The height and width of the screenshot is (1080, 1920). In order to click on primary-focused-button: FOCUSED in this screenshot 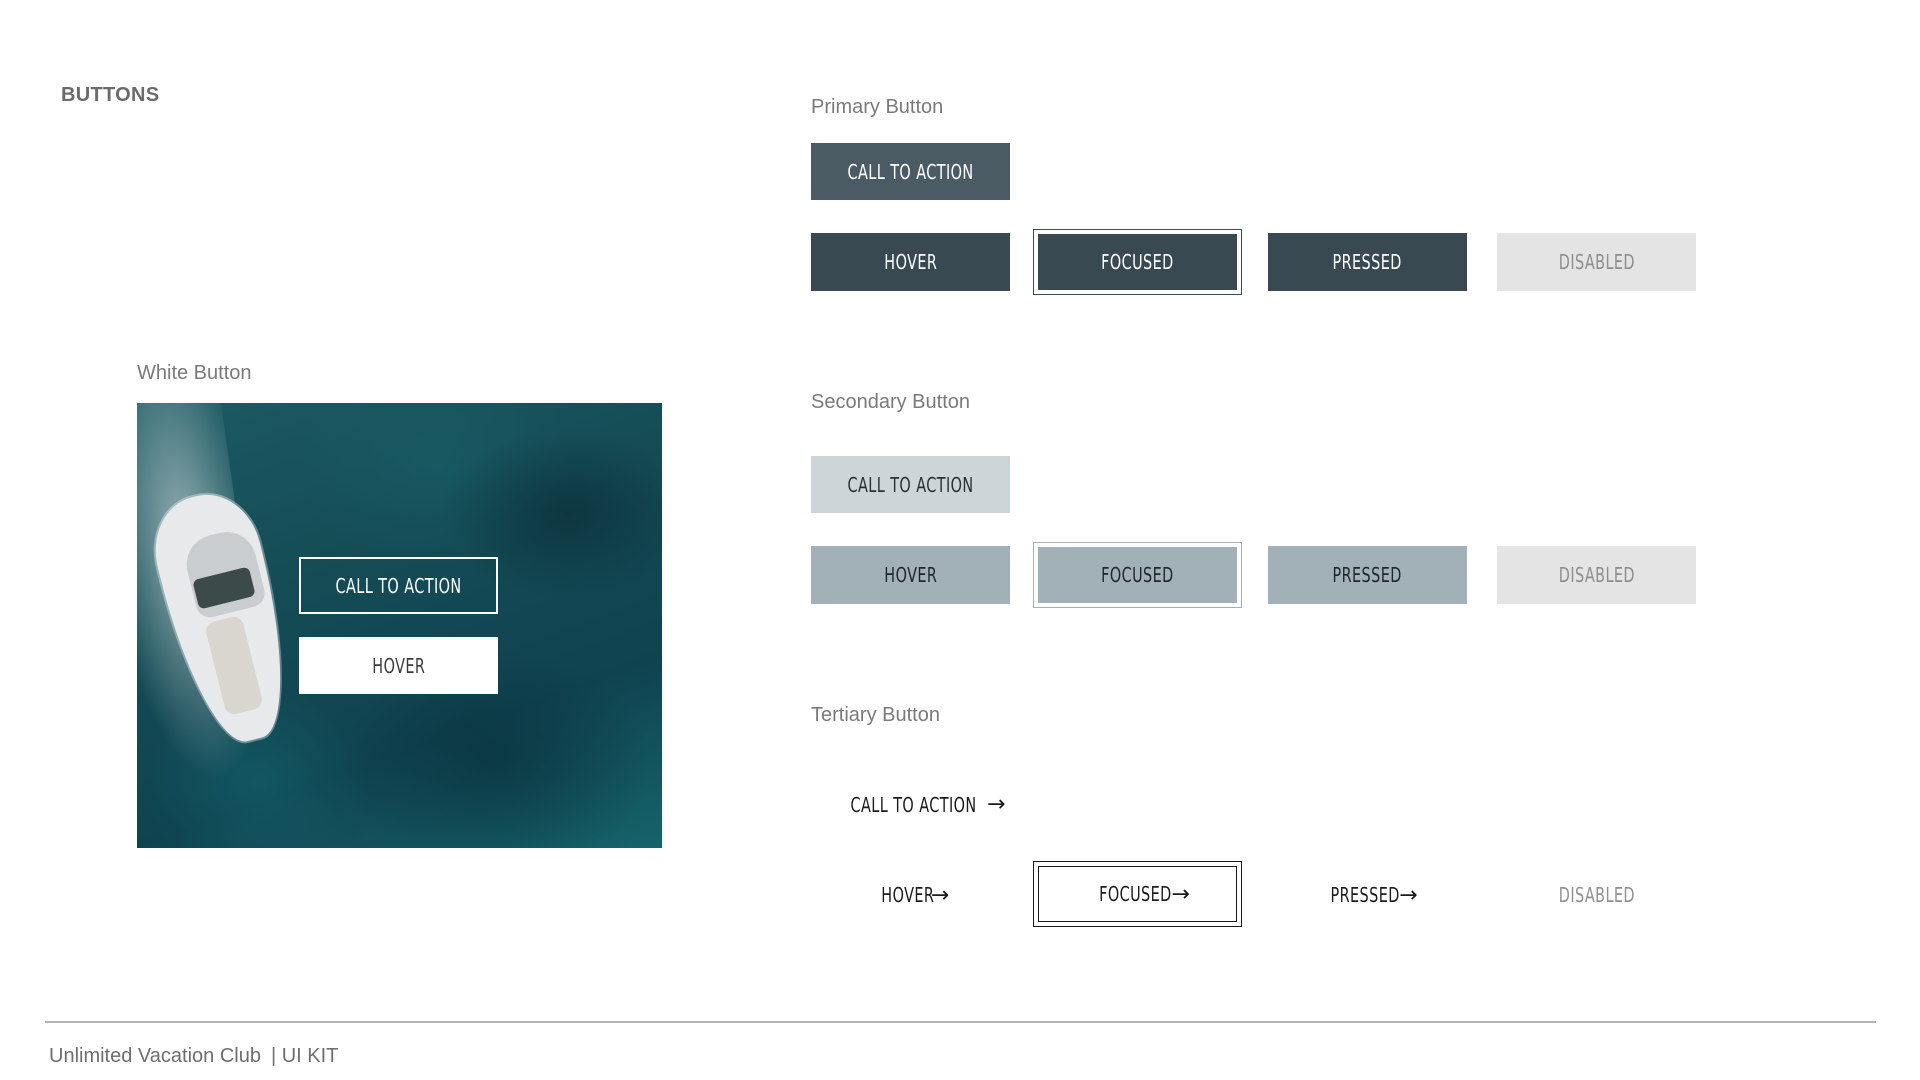, I will do `click(1137, 262)`.